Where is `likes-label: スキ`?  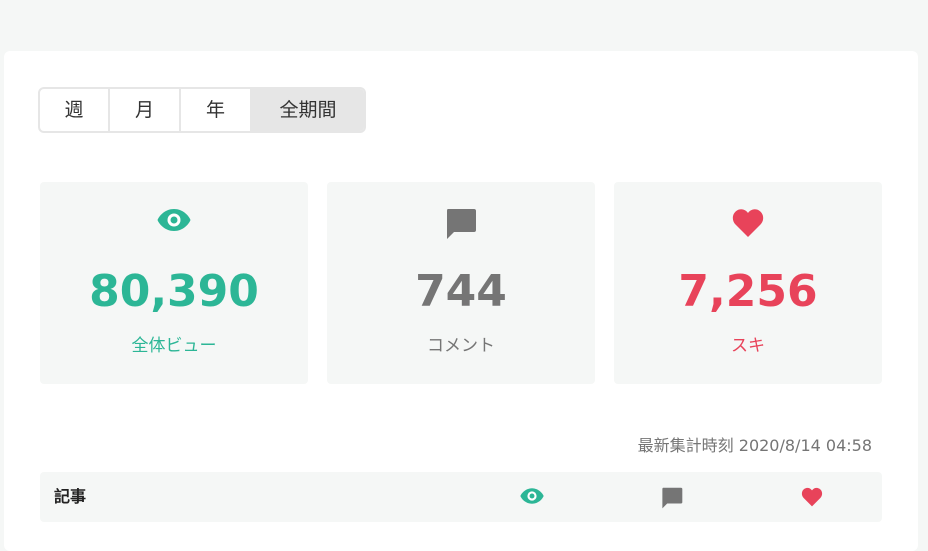 likes-label: スキ is located at coordinates (748, 346).